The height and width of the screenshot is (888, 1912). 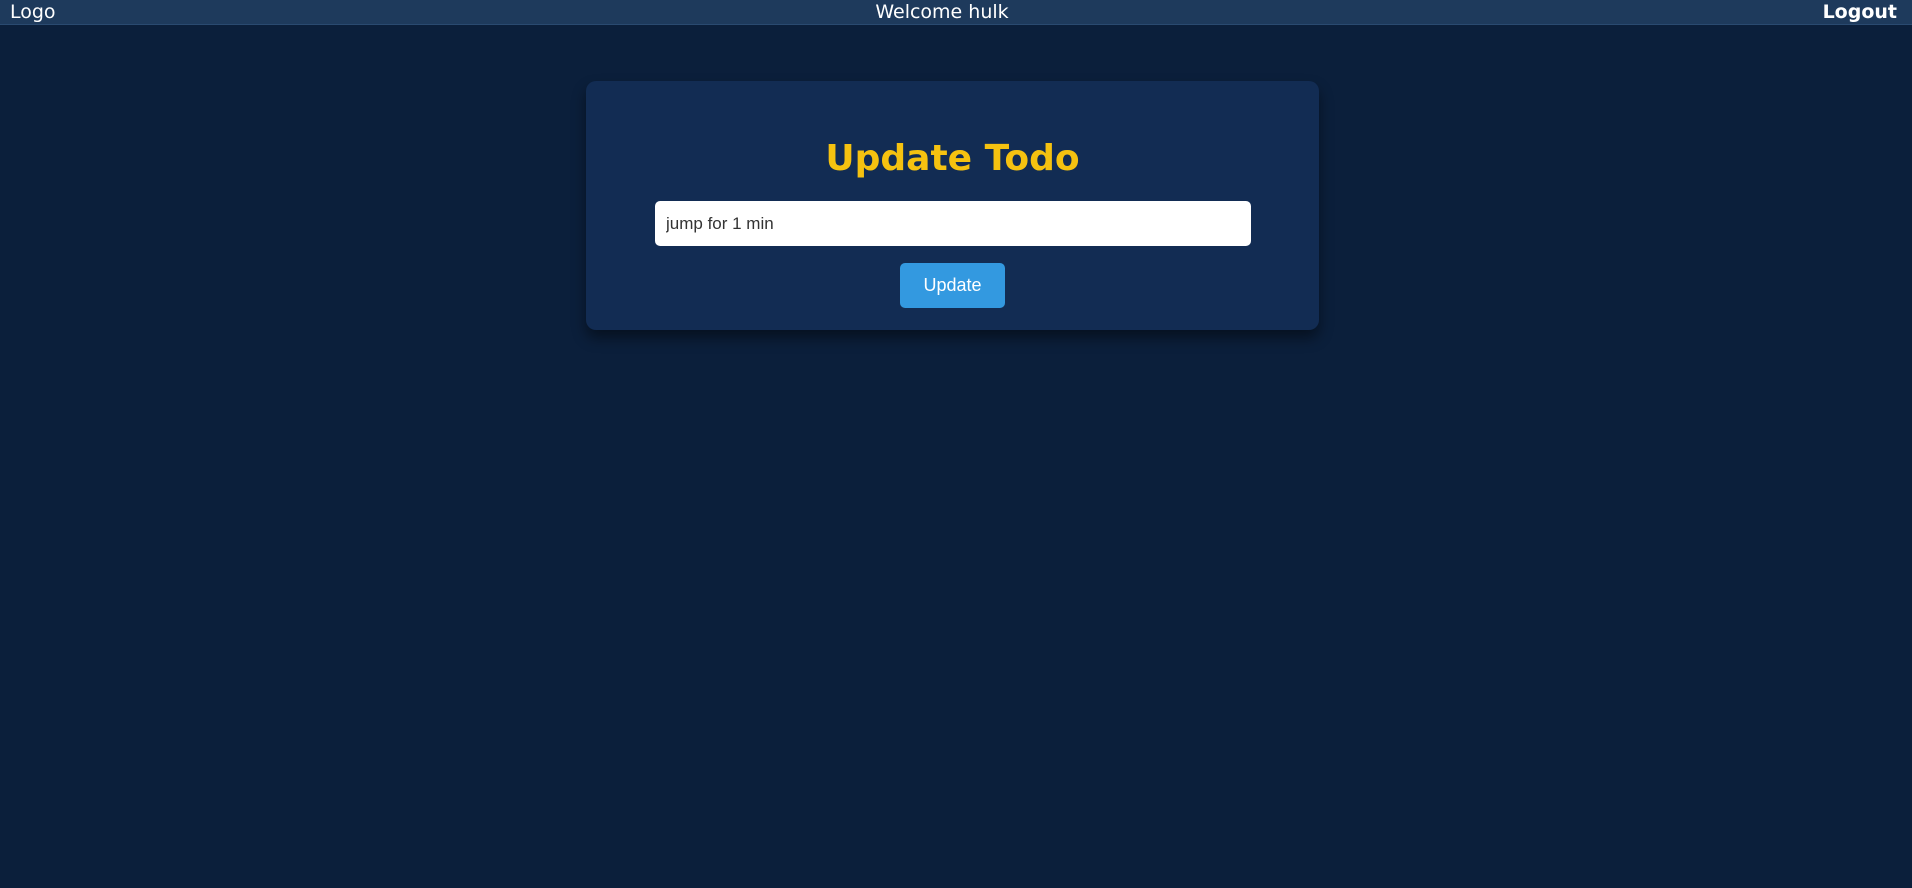 What do you see at coordinates (1860, 12) in the screenshot?
I see `logout-button: Logout` at bounding box center [1860, 12].